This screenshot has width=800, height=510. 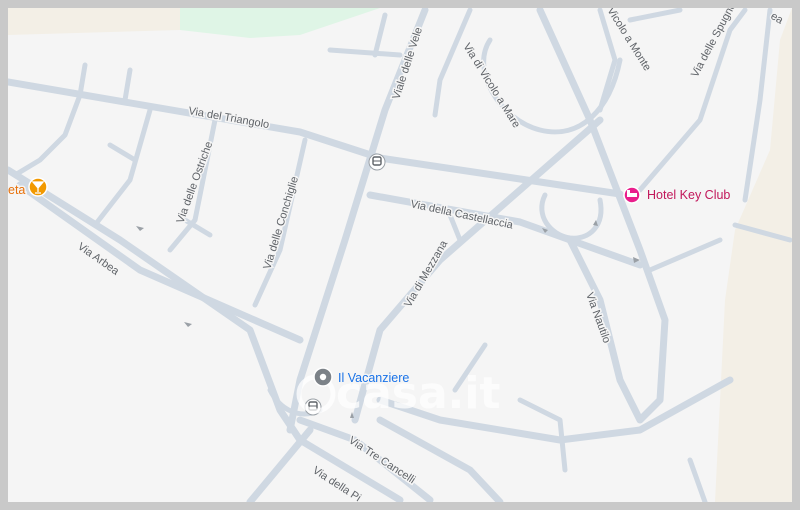 I want to click on poi-il-vacanziere: Il Vacanziere, so click(x=362, y=377).